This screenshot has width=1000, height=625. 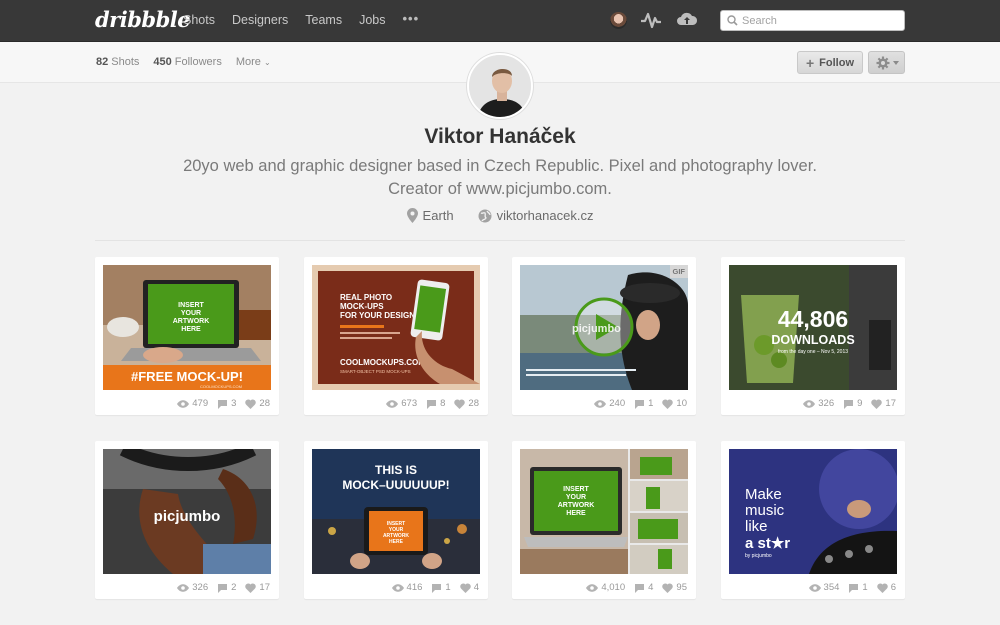 I want to click on mockup-text: picjumbo, so click(x=596, y=329).